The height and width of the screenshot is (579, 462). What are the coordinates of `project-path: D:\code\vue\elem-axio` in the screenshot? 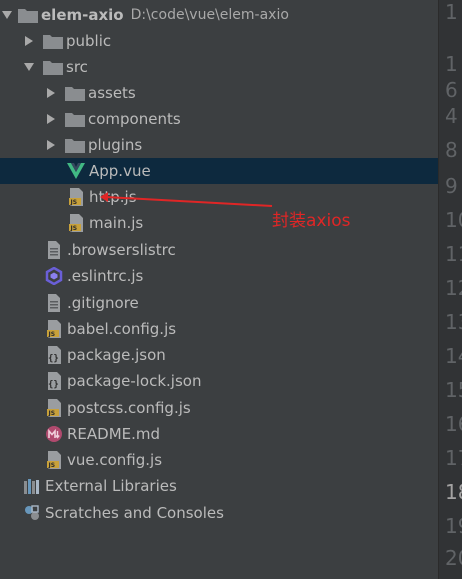 It's located at (209, 15).